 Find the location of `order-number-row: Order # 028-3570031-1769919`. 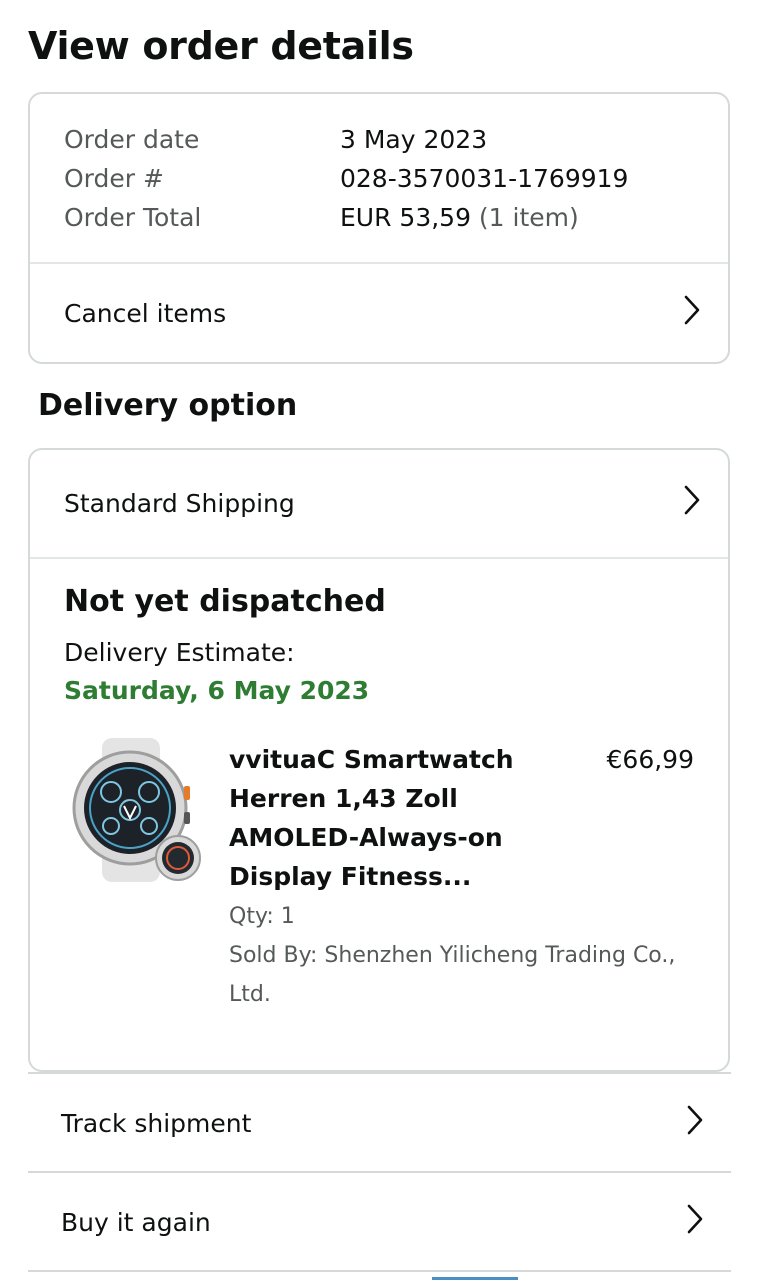

order-number-row: Order # 028-3570031-1769919 is located at coordinates (346, 178).